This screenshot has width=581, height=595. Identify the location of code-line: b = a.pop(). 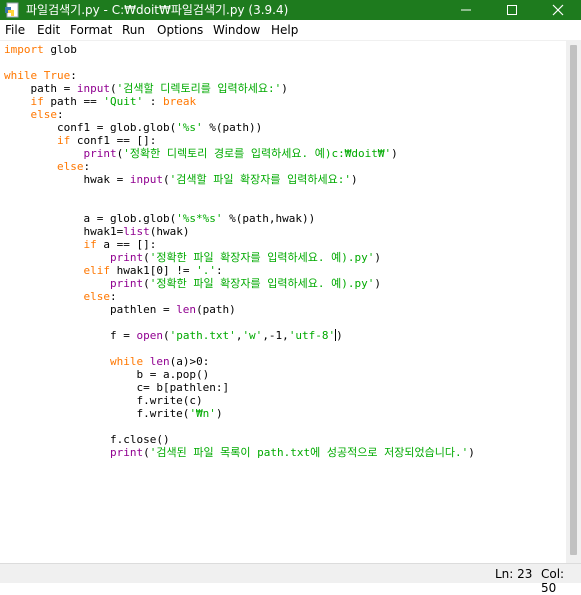
(106, 374).